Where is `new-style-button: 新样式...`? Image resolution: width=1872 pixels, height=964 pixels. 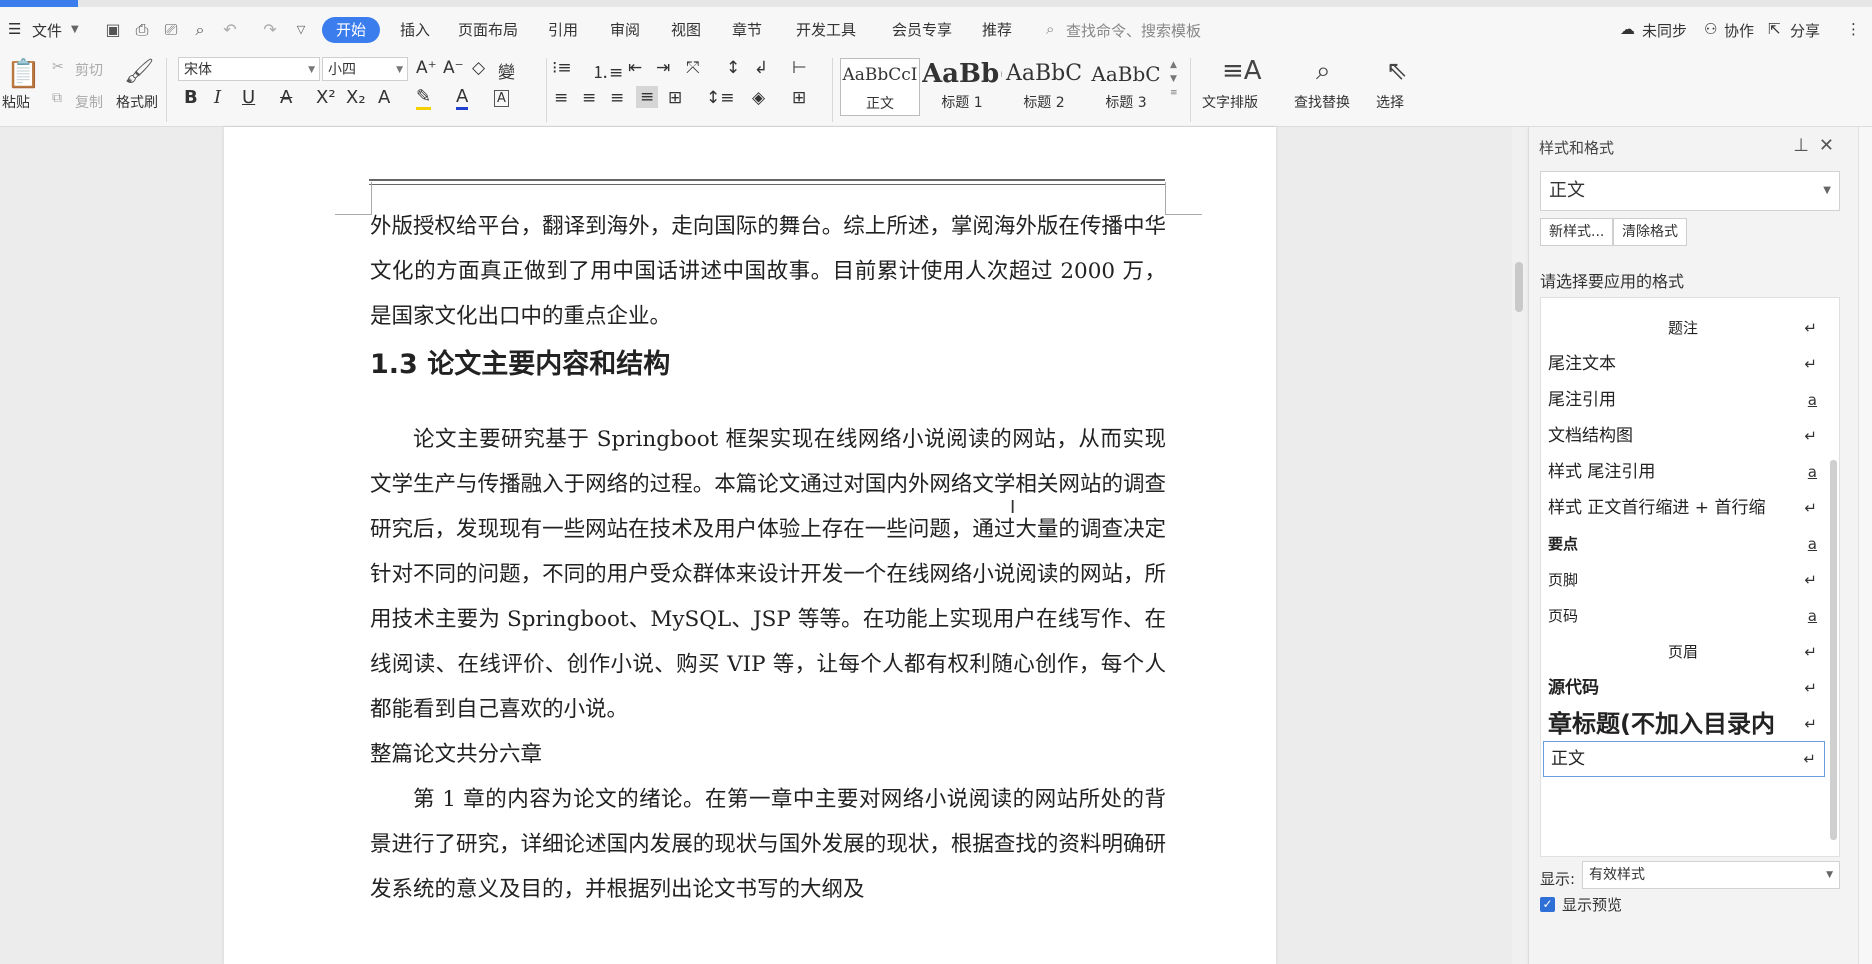 new-style-button: 新样式... is located at coordinates (1577, 232).